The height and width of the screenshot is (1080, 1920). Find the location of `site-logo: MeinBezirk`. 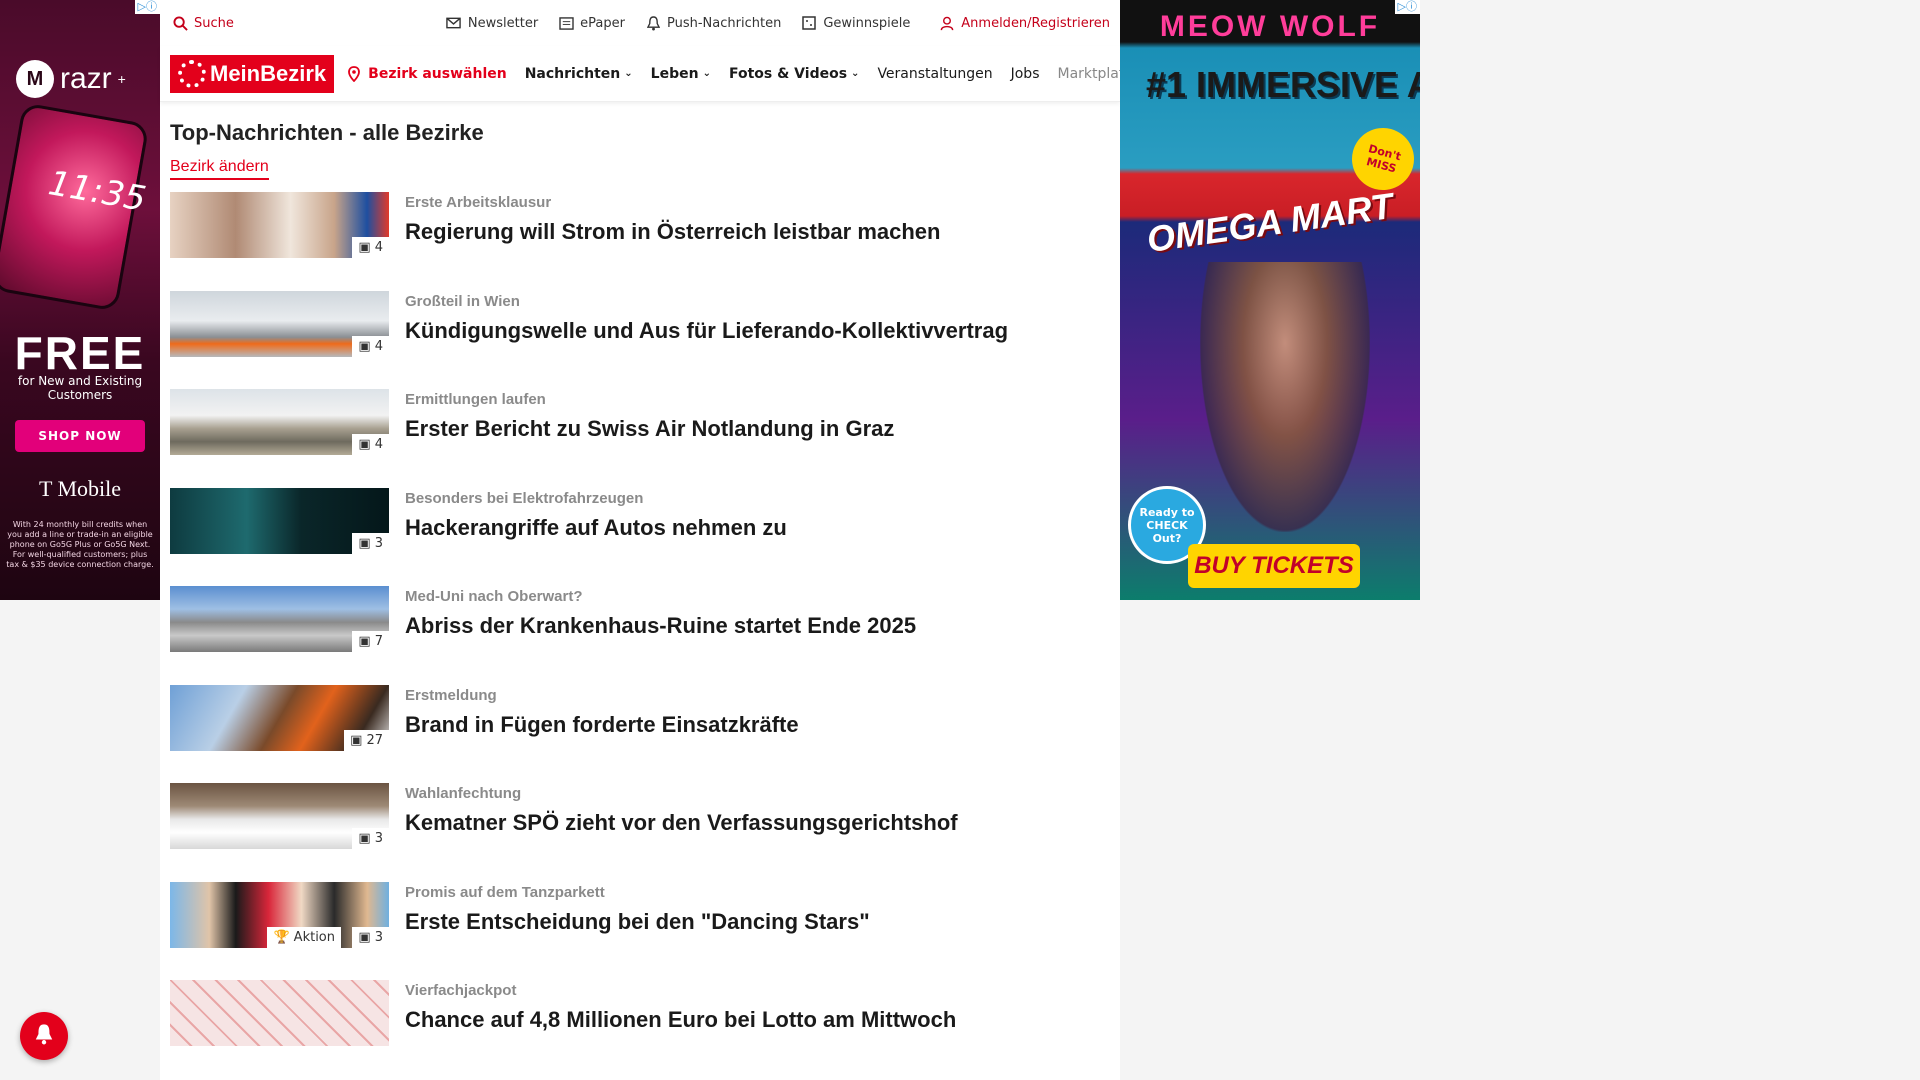

site-logo: MeinBezirk is located at coordinates (252, 73).